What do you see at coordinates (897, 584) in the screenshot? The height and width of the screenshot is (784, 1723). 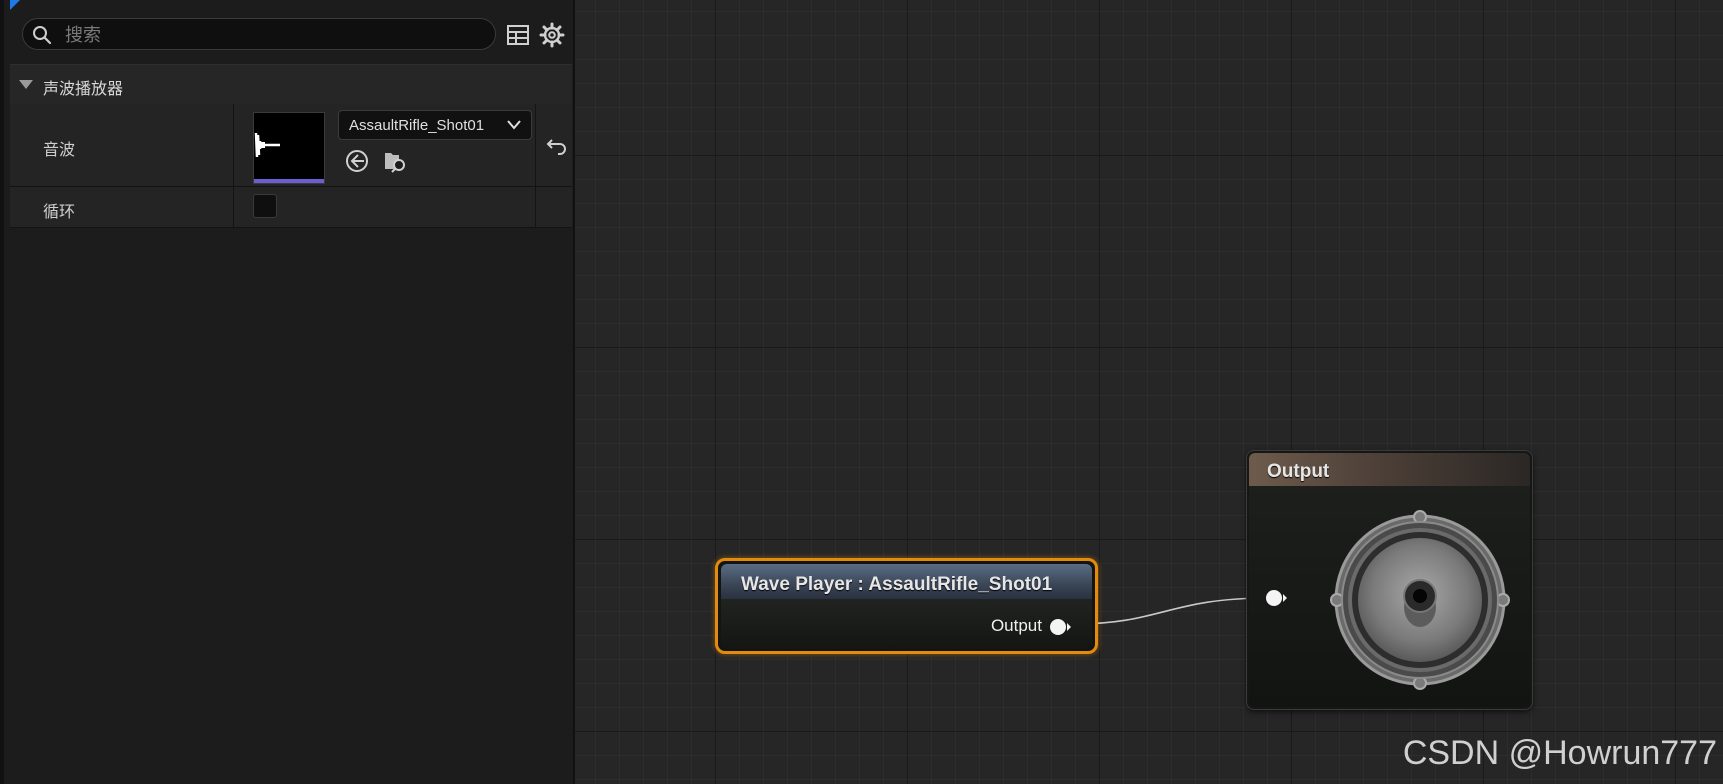 I see `node-title: Wave Player : AssaultRifle_Shot01` at bounding box center [897, 584].